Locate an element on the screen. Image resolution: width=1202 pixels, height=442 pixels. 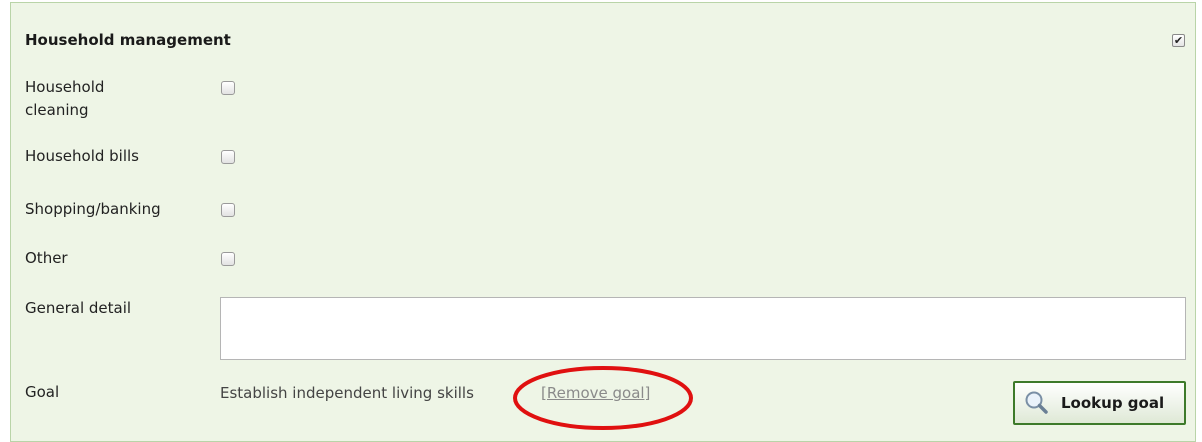
household-cleaning-checkbox is located at coordinates (228, 88).